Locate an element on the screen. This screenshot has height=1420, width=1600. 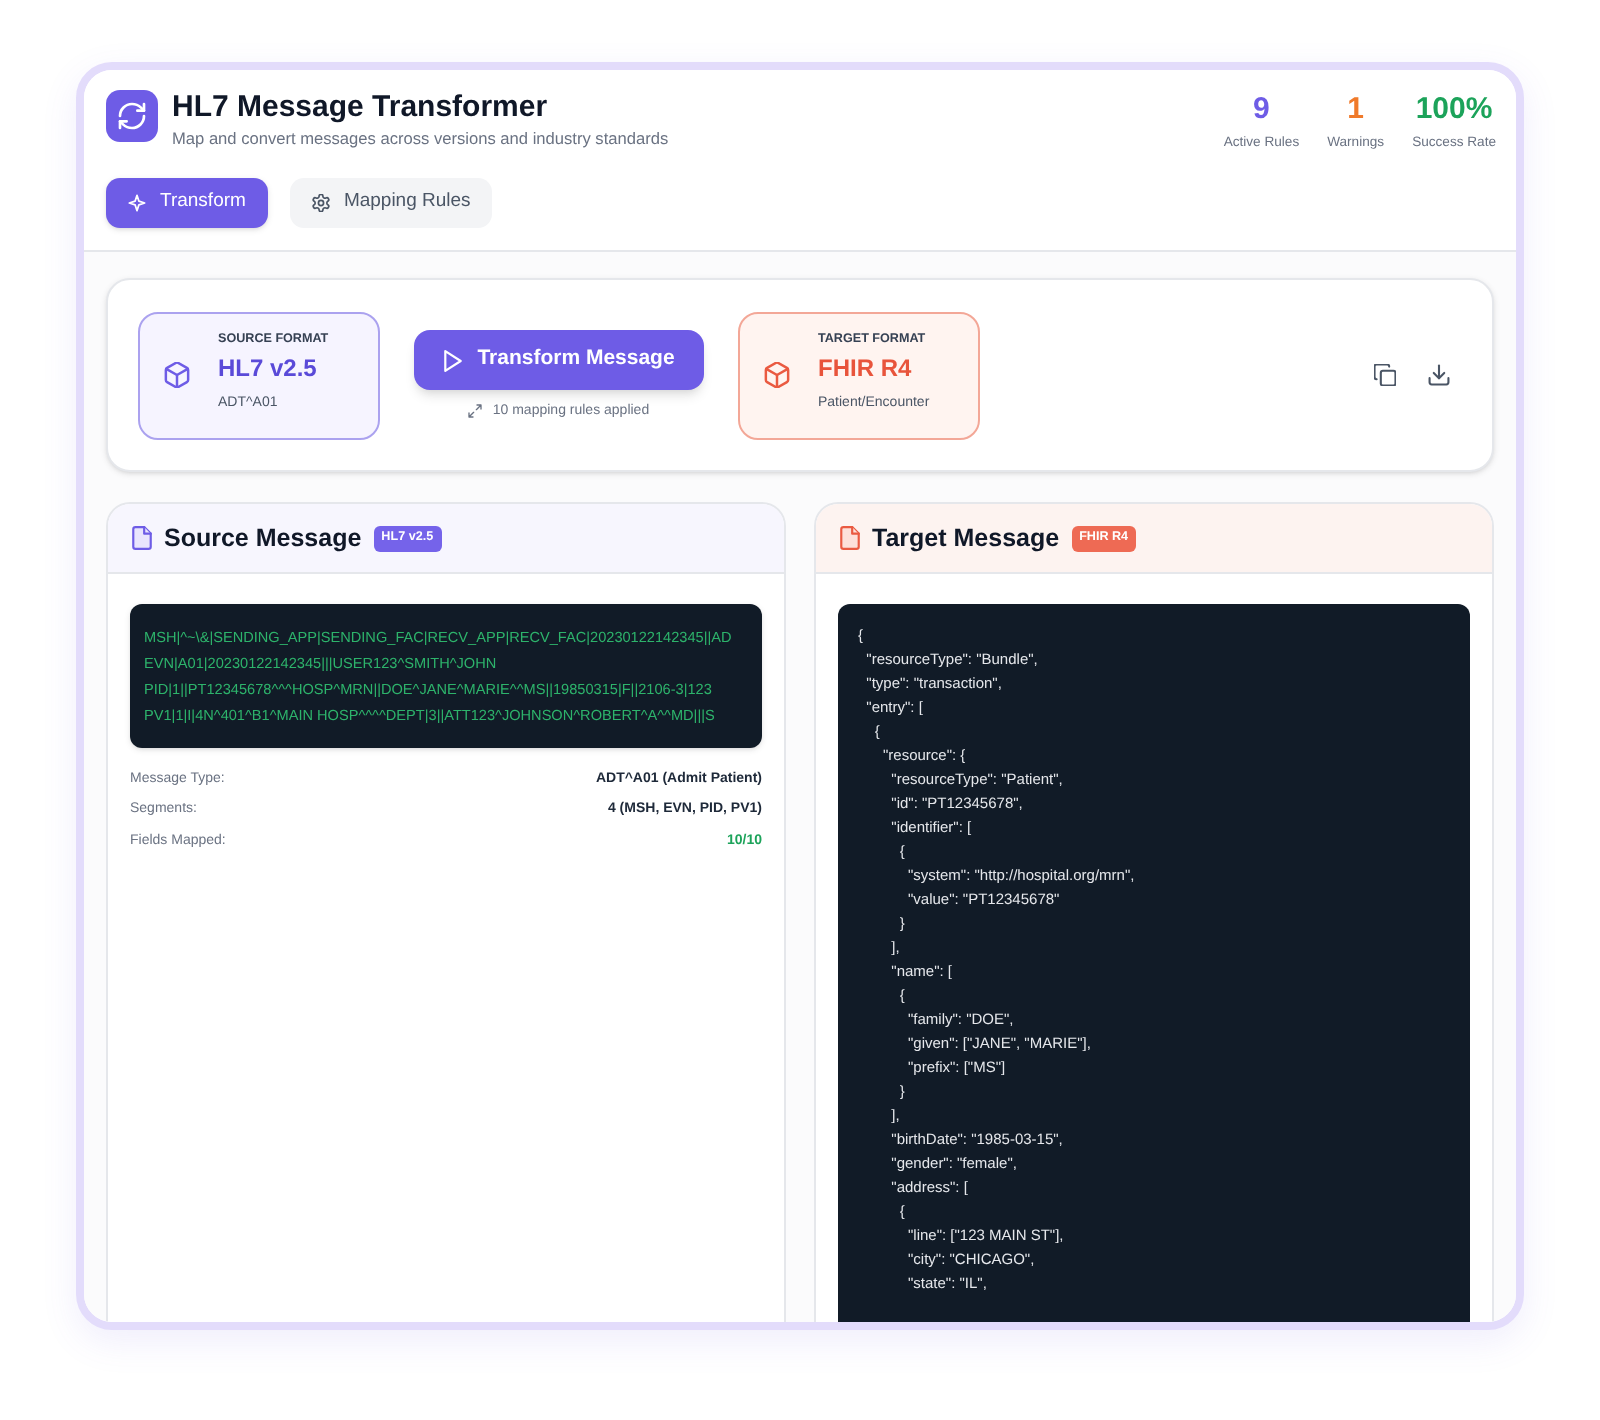
app-title: HL7 Message Transformer is located at coordinates (361, 108).